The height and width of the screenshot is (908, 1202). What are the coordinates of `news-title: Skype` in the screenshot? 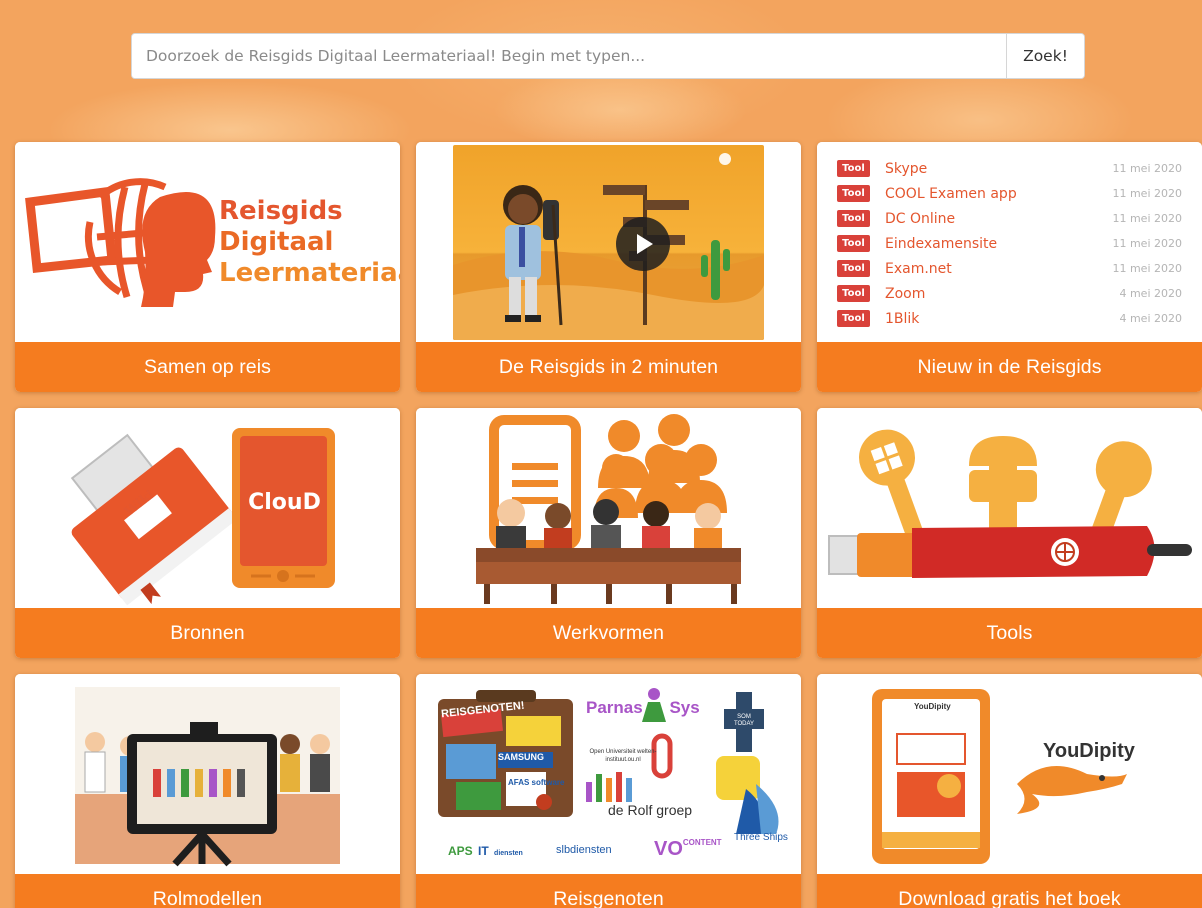 It's located at (998, 169).